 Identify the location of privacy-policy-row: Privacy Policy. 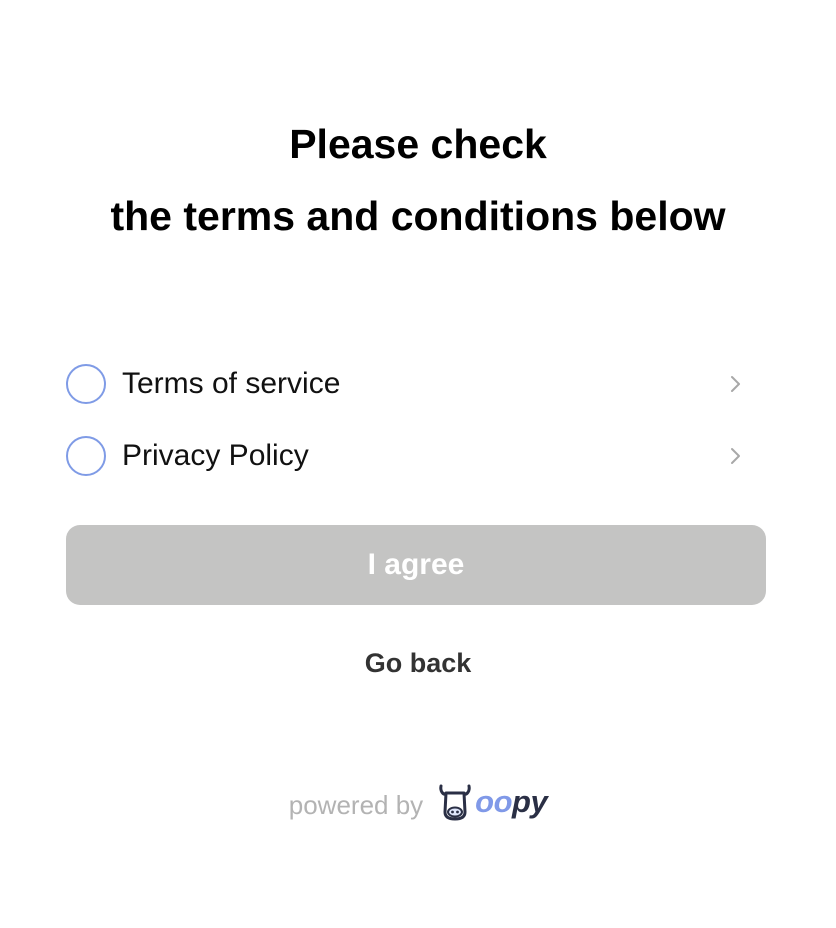
(416, 456).